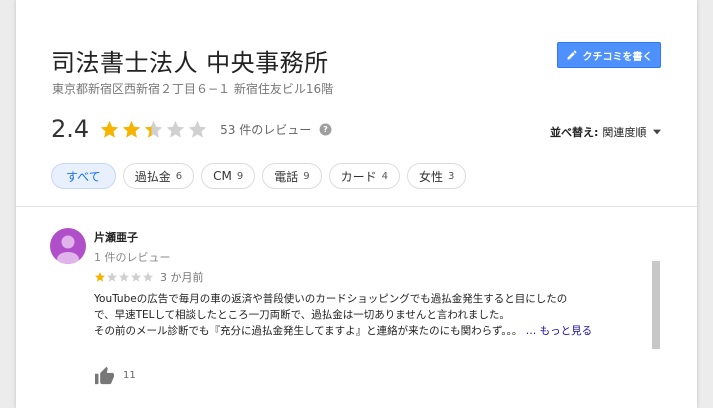  Describe the element at coordinates (116, 237) in the screenshot. I see `reviewer-name: 片瀬亜子` at that location.